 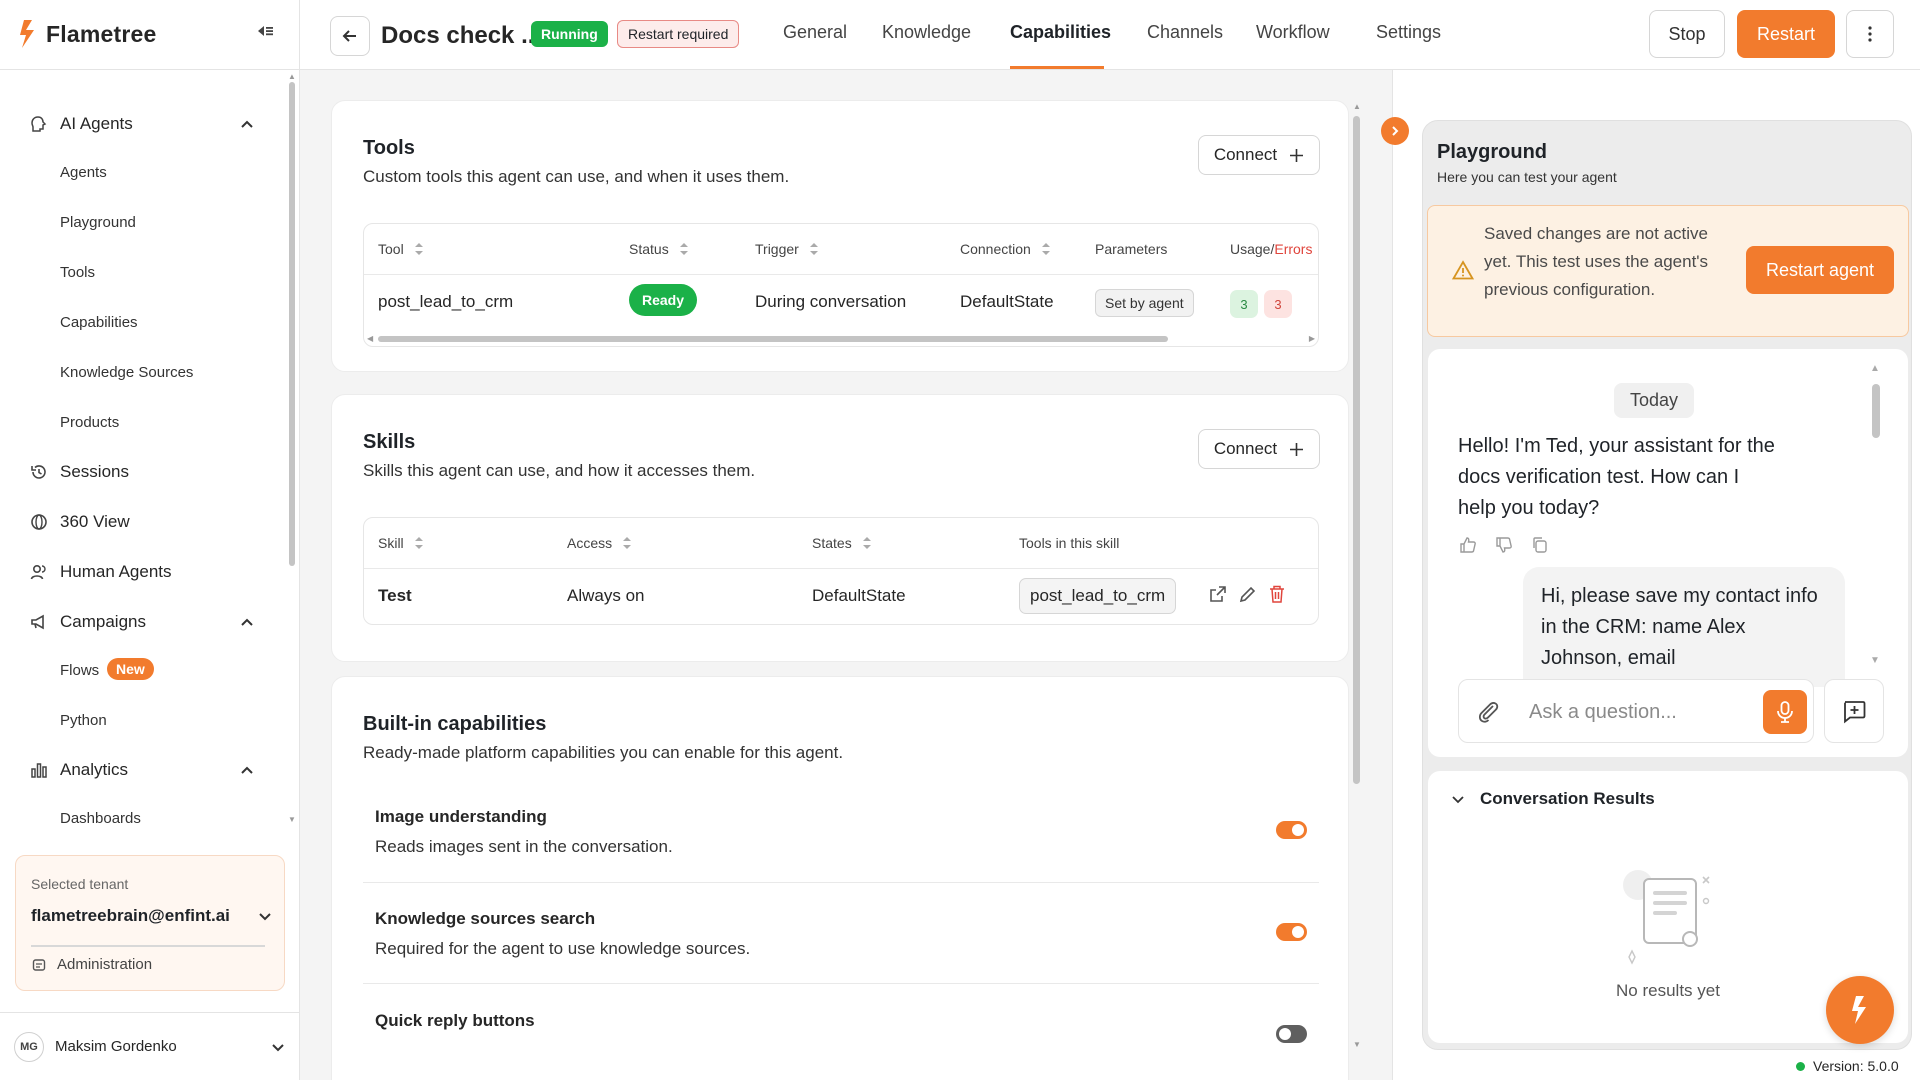 What do you see at coordinates (1248, 594) in the screenshot?
I see `edit-icon` at bounding box center [1248, 594].